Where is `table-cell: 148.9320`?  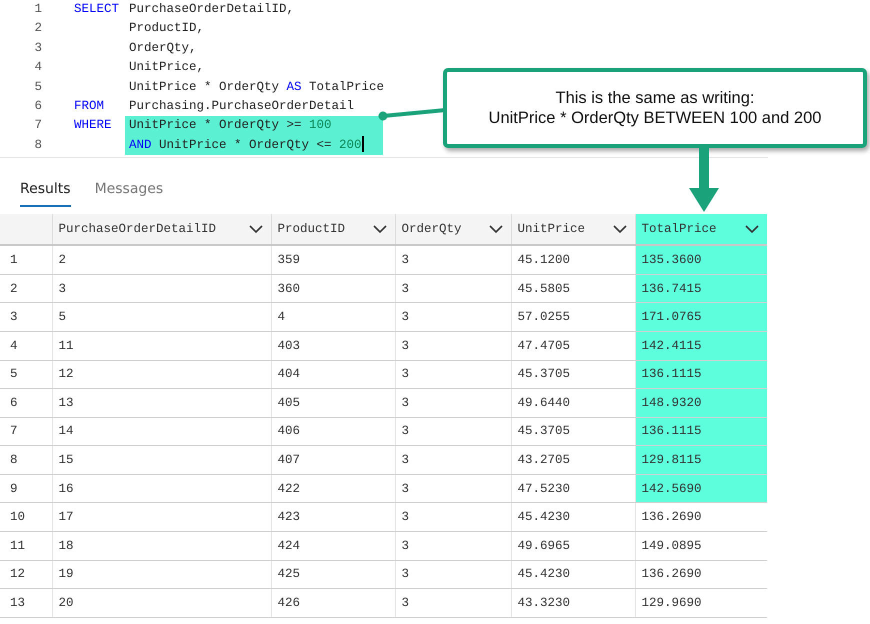 table-cell: 148.9320 is located at coordinates (701, 403).